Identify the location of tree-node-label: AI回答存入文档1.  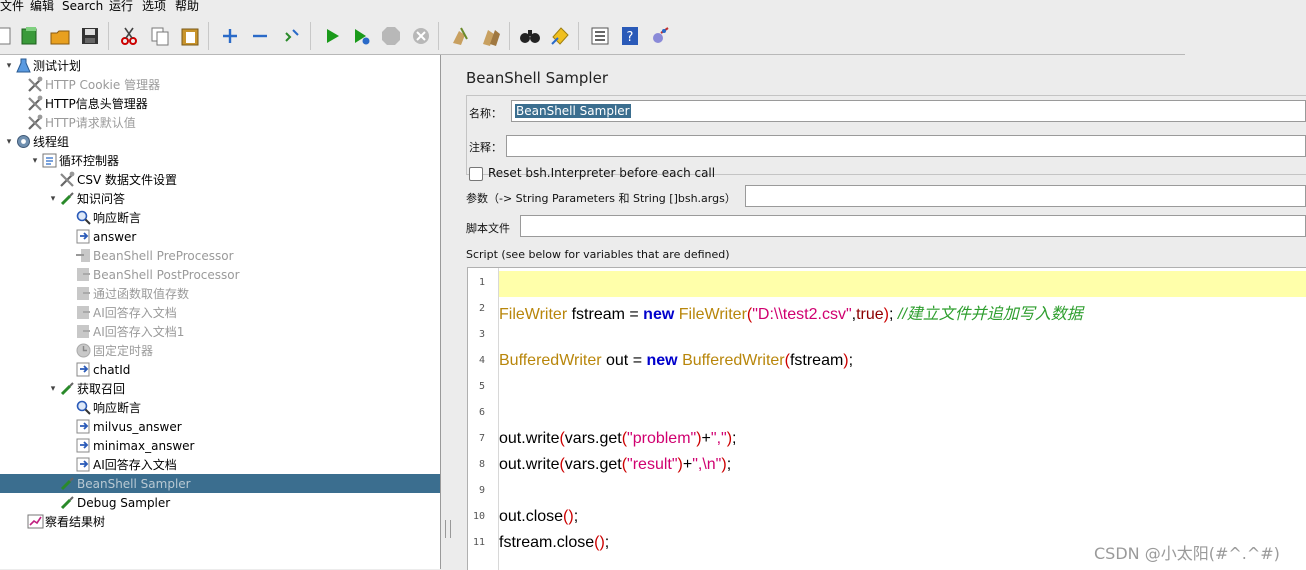
(139, 332).